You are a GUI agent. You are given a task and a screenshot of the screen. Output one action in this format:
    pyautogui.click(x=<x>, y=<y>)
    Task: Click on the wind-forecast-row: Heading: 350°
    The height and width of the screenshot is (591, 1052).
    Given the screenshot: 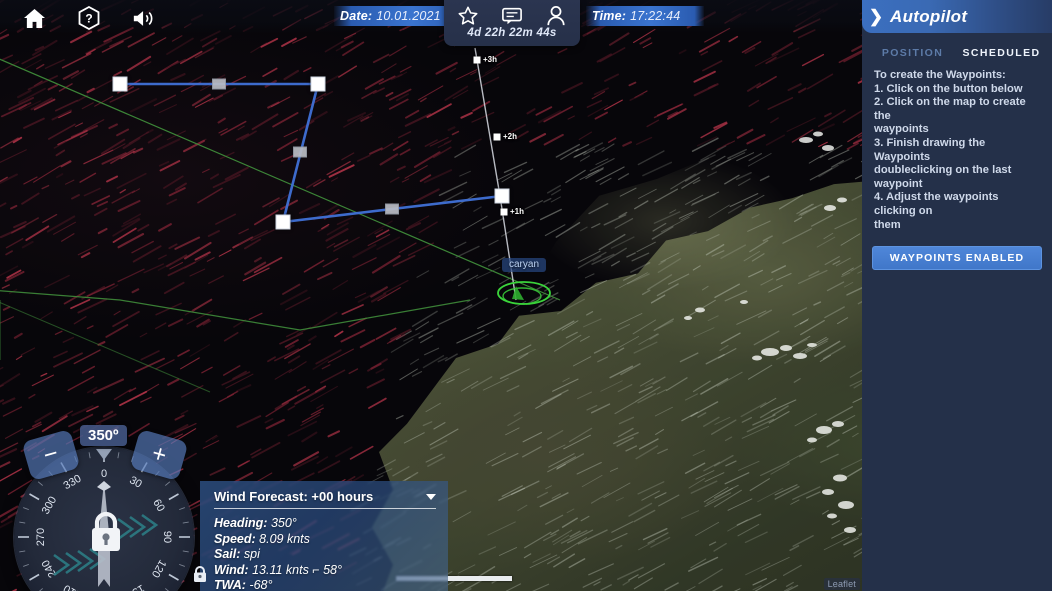 What is the action you would take?
    pyautogui.click(x=325, y=524)
    